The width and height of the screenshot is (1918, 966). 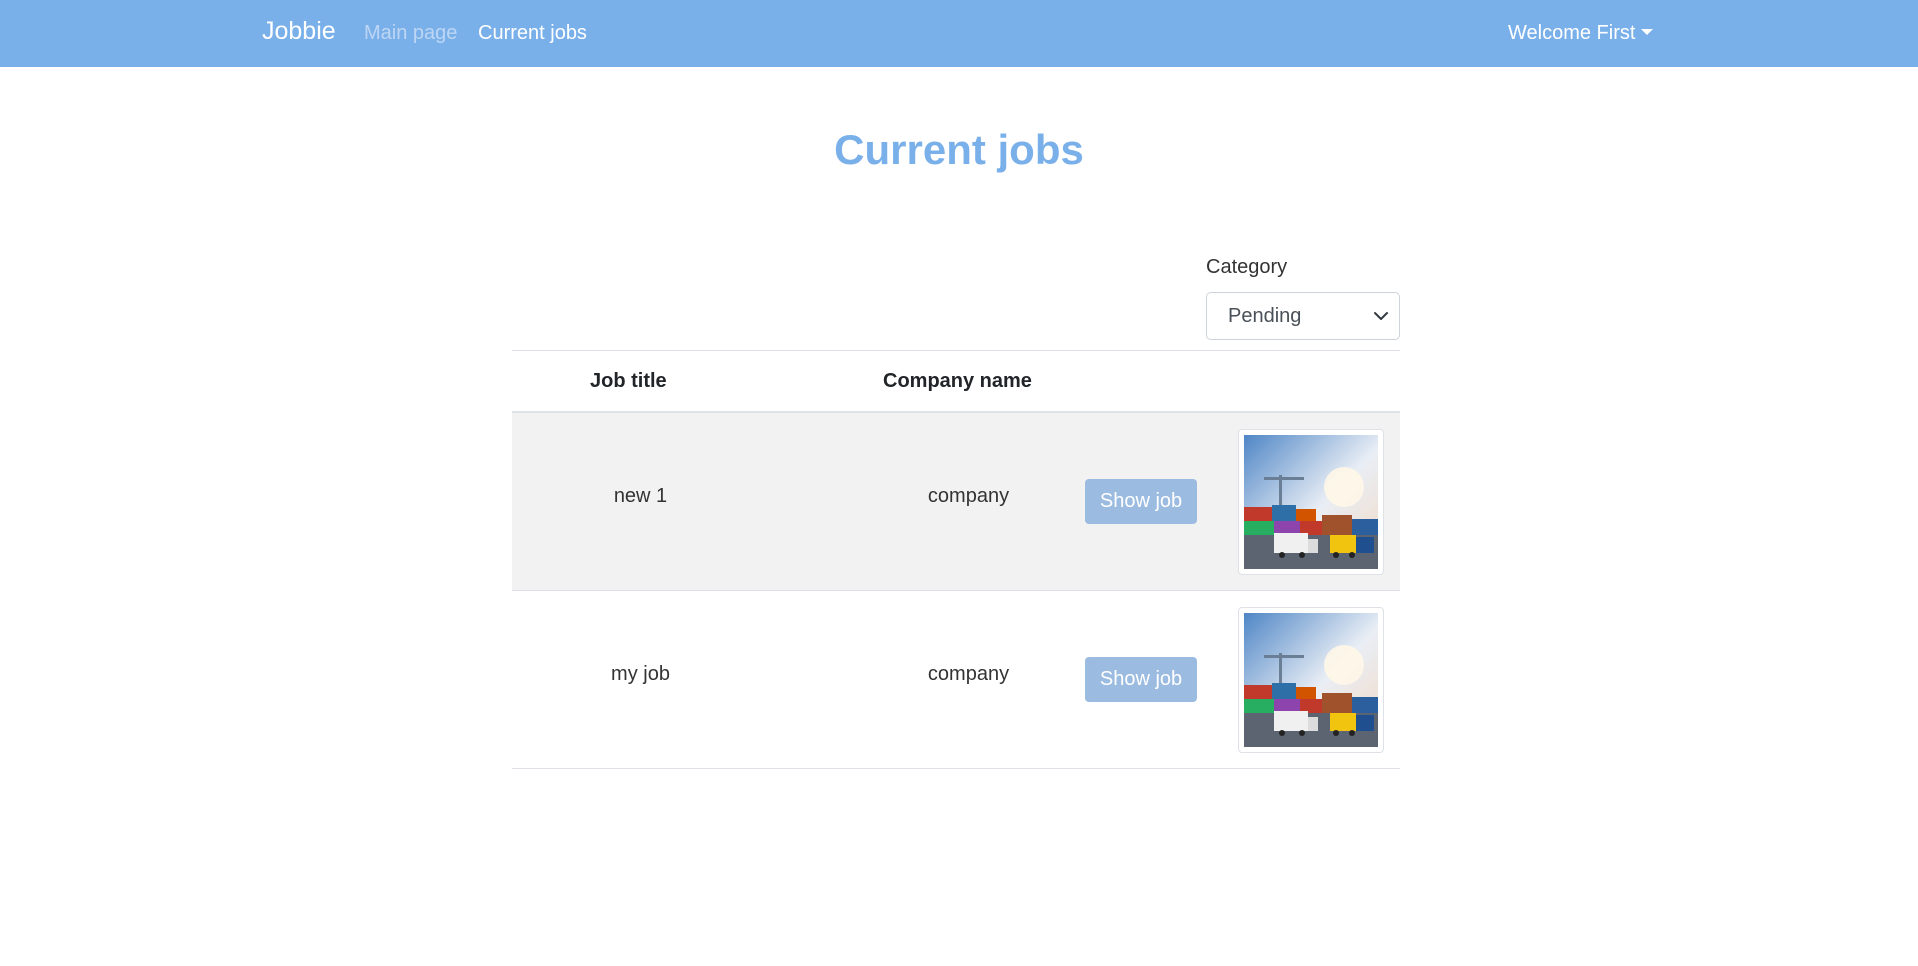 What do you see at coordinates (628, 381) in the screenshot?
I see `column-header-job-title: Job title` at bounding box center [628, 381].